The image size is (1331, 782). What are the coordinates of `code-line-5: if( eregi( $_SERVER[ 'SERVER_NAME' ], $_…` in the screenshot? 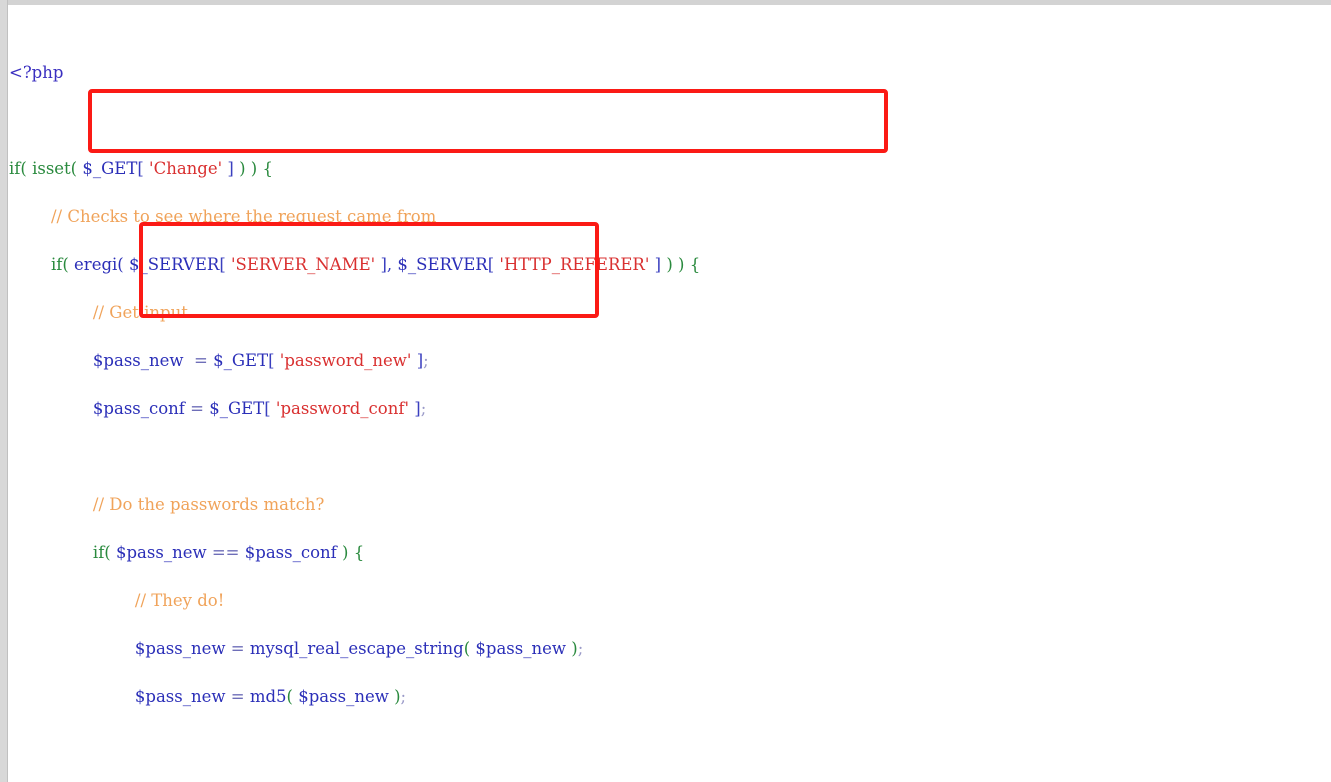 It's located at (375, 264).